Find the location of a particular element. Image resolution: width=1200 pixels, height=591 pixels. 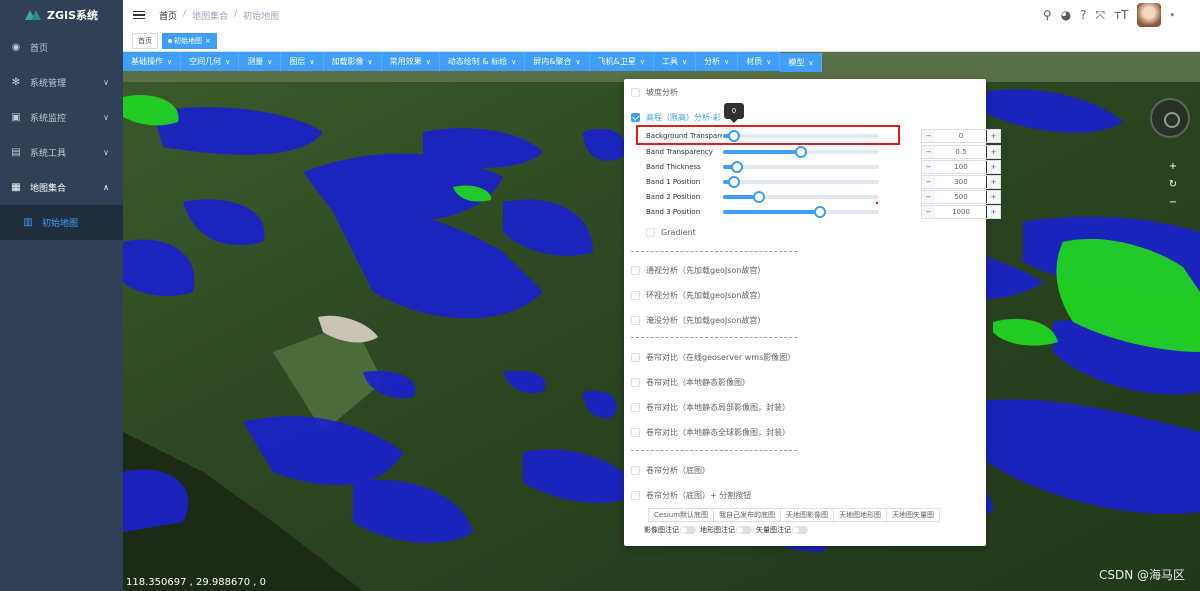

menu-model: 模型 ∨ is located at coordinates (801, 62).